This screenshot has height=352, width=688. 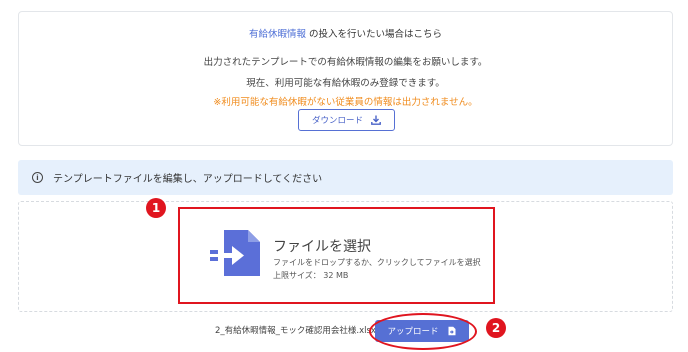 What do you see at coordinates (336, 255) in the screenshot?
I see `annotation-box-file-select` at bounding box center [336, 255].